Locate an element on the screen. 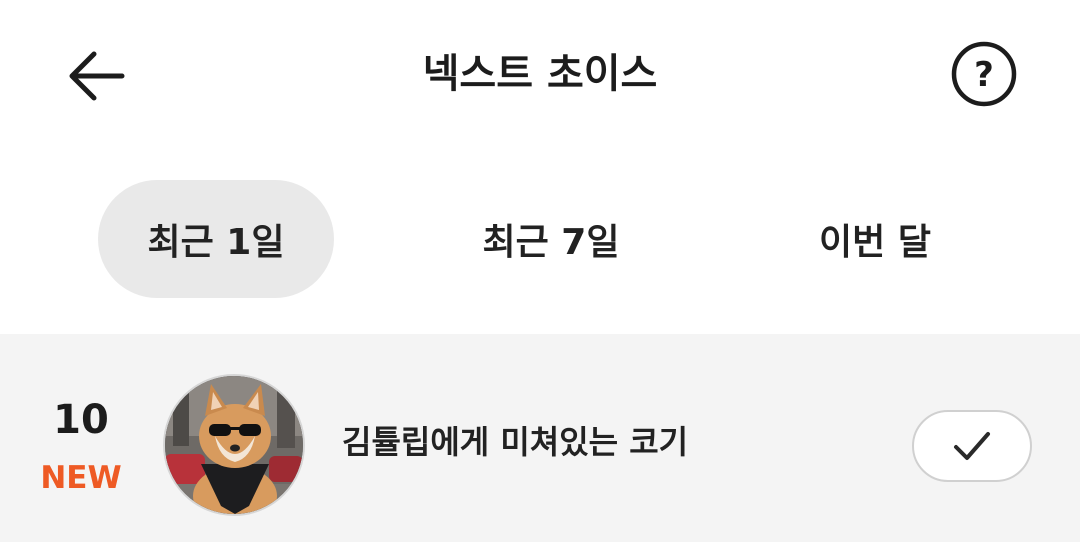  new-badge: NEW is located at coordinates (81, 478).